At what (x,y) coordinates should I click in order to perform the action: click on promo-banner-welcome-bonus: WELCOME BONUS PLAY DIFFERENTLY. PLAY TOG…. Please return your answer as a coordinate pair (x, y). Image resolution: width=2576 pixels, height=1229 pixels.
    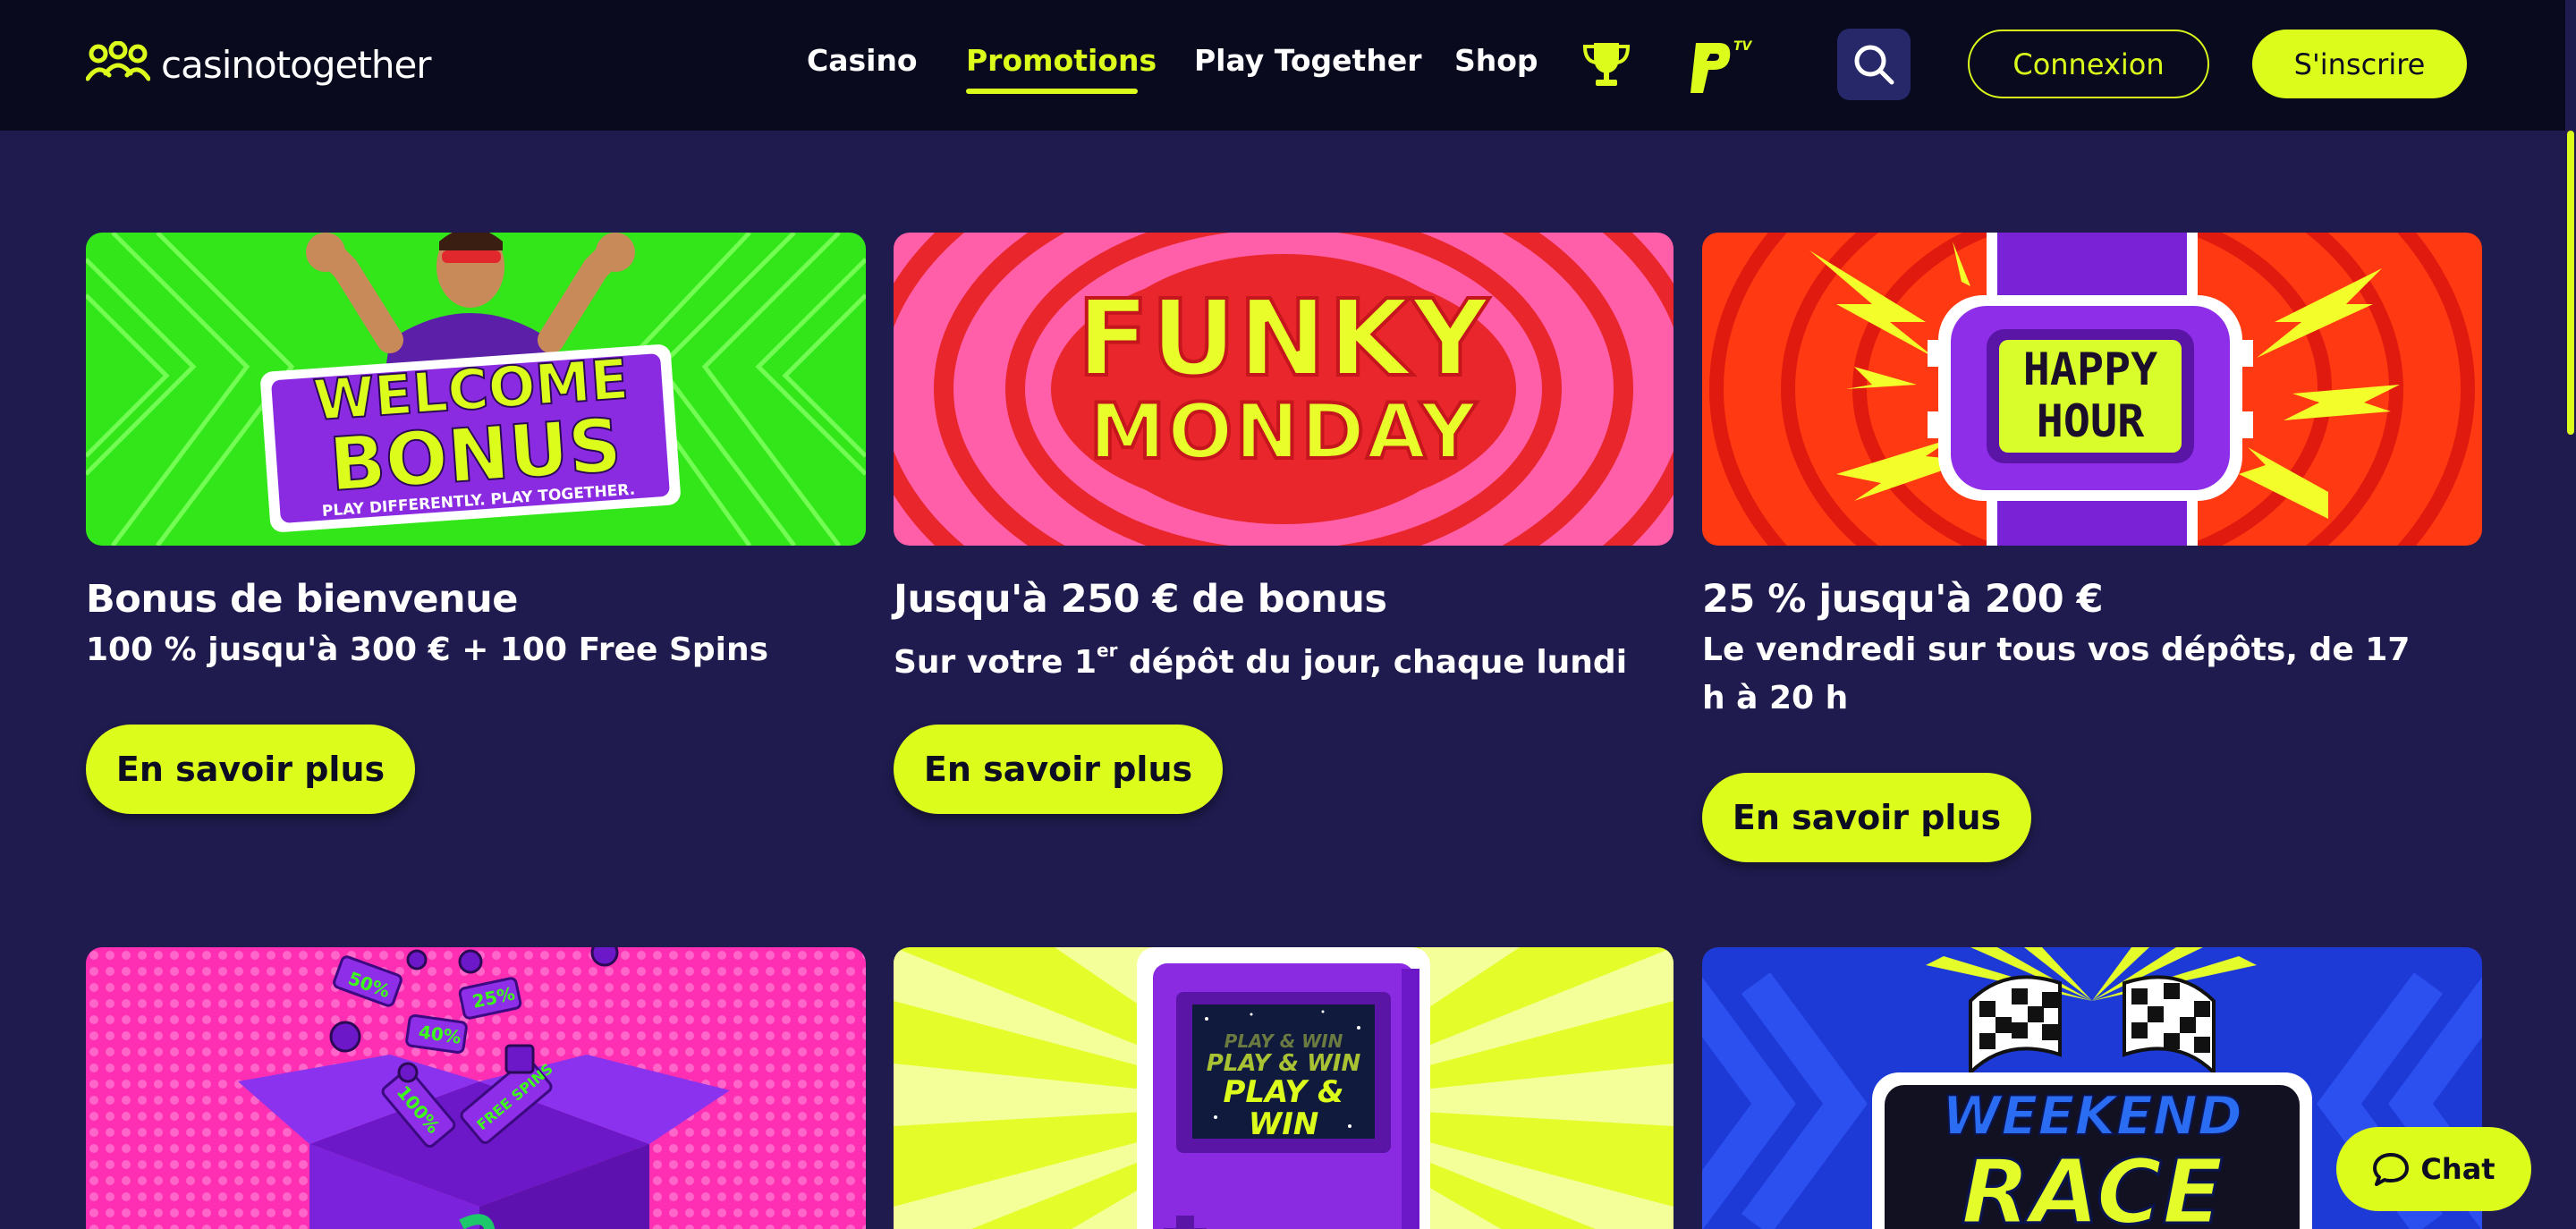
    Looking at the image, I should click on (476, 389).